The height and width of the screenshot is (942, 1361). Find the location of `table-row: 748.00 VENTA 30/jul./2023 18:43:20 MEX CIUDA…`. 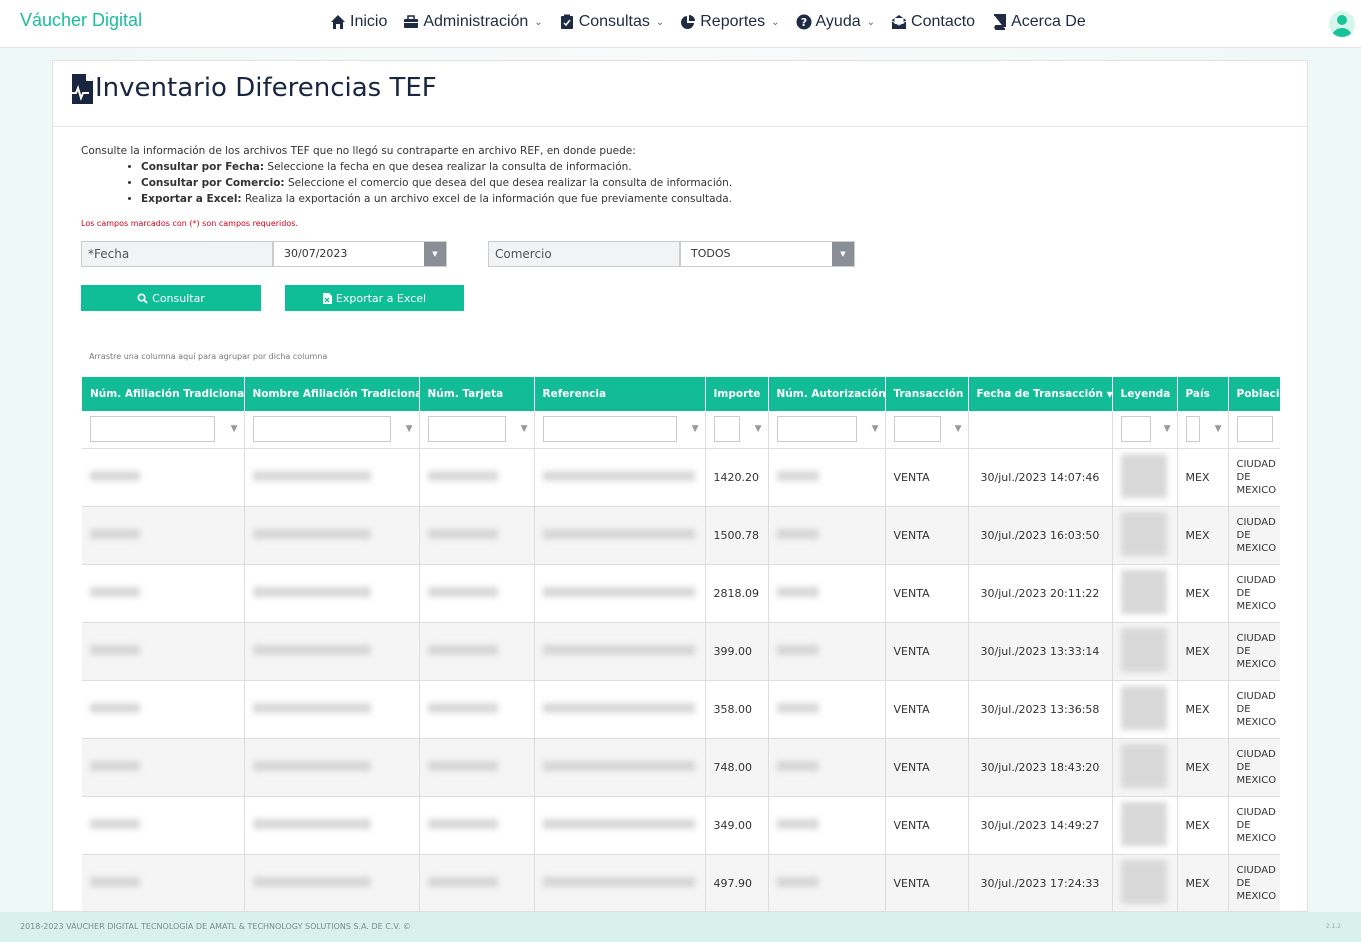

table-row: 748.00 VENTA 30/jul./2023 18:43:20 MEX CIUDA… is located at coordinates (681, 767).